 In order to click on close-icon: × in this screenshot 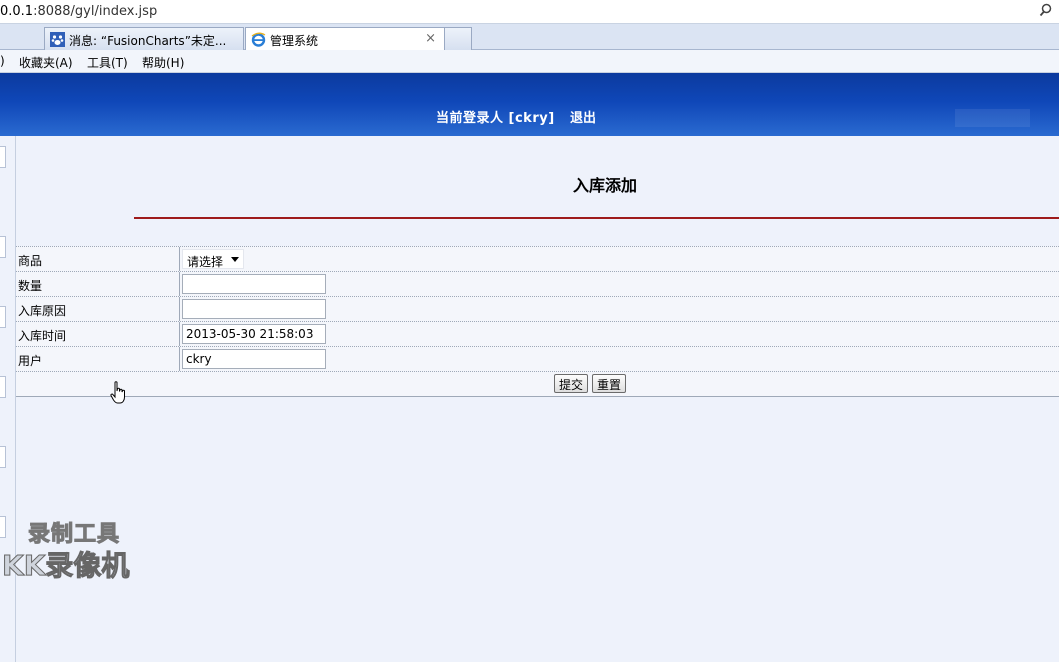, I will do `click(430, 38)`.